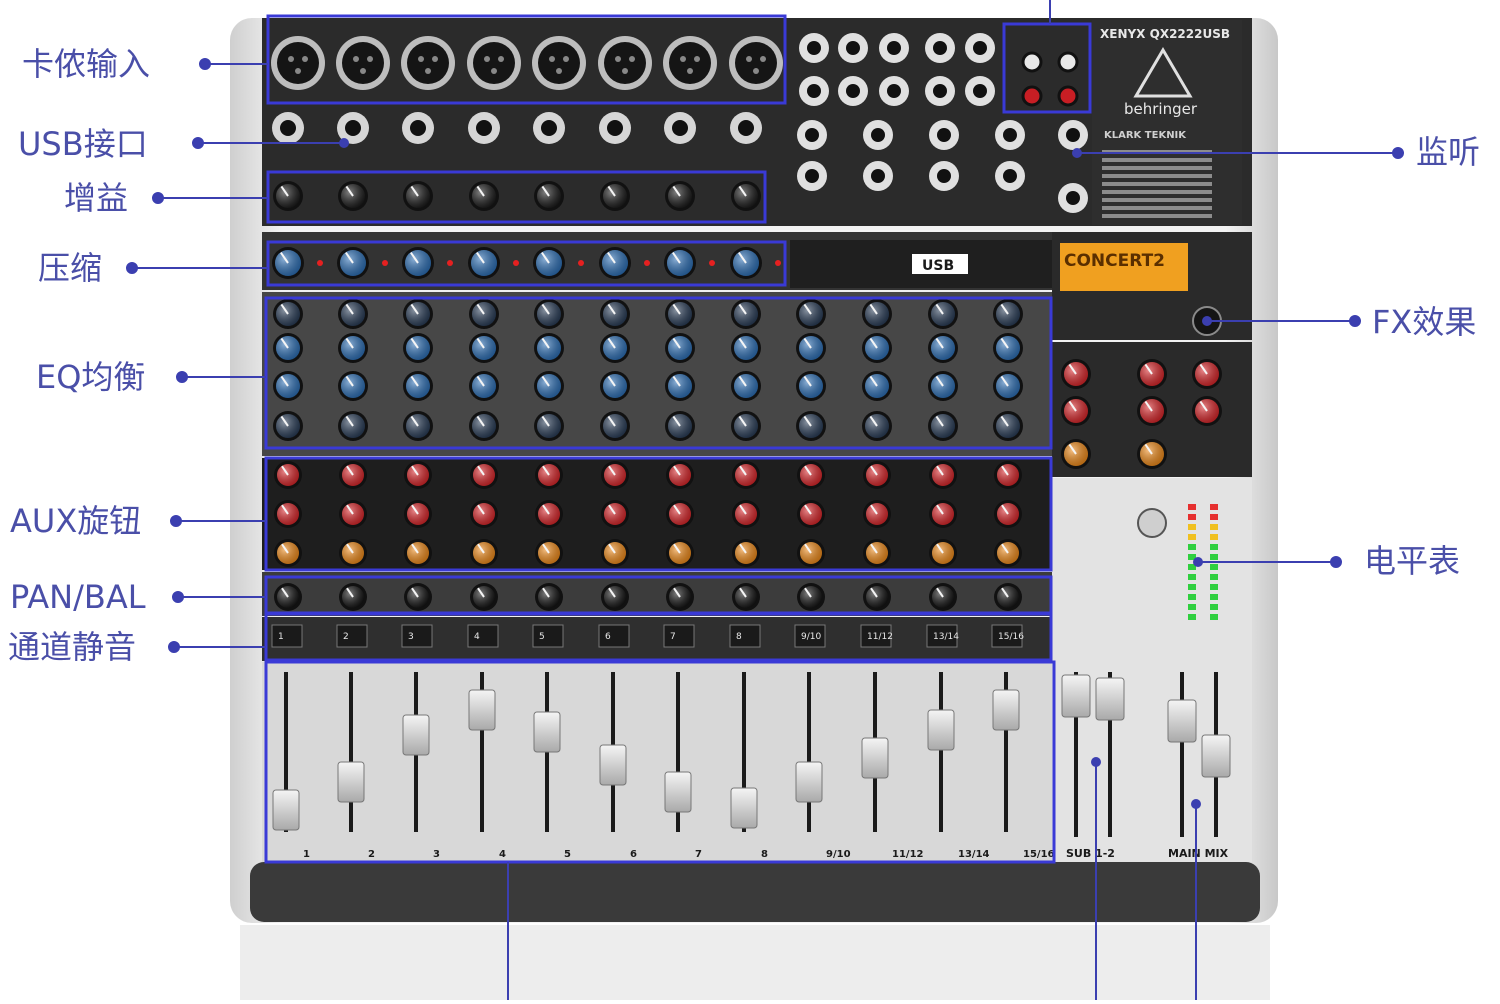  What do you see at coordinates (287, 636) in the screenshot?
I see `mute-button: 1` at bounding box center [287, 636].